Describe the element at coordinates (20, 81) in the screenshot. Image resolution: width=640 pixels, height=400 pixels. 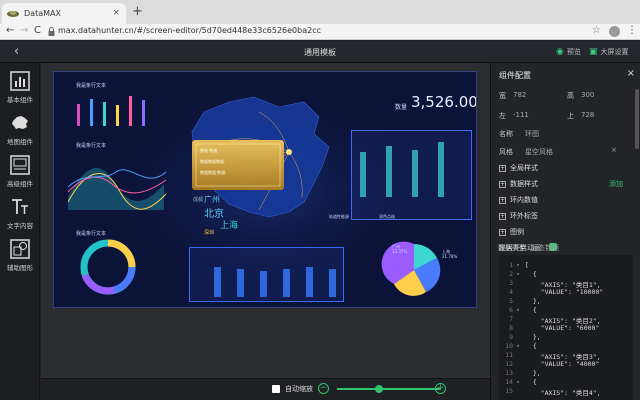
I see `bar-chart-icon` at that location.